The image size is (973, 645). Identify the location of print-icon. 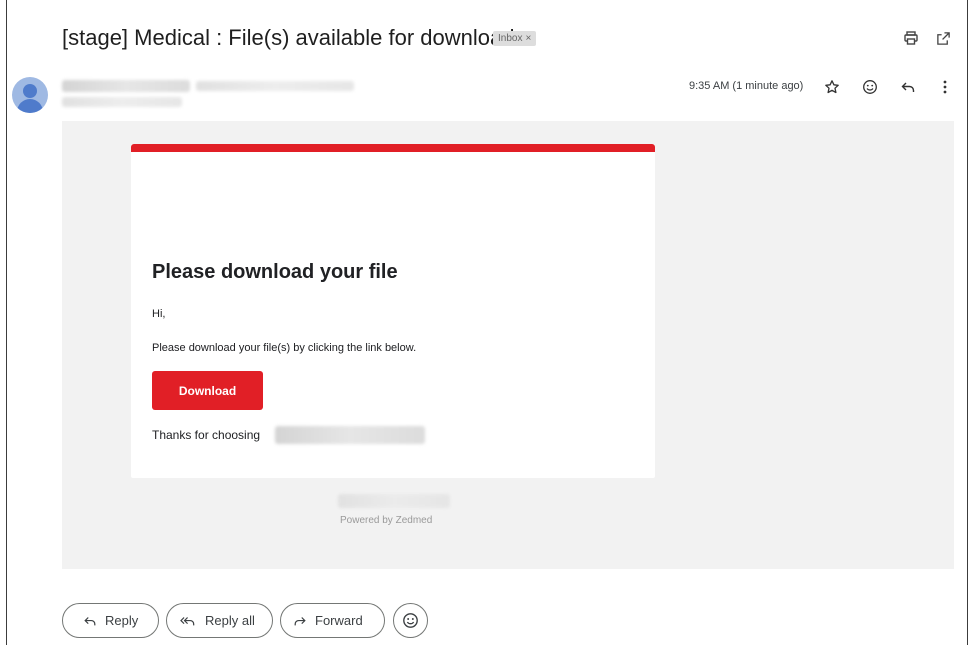
(911, 38).